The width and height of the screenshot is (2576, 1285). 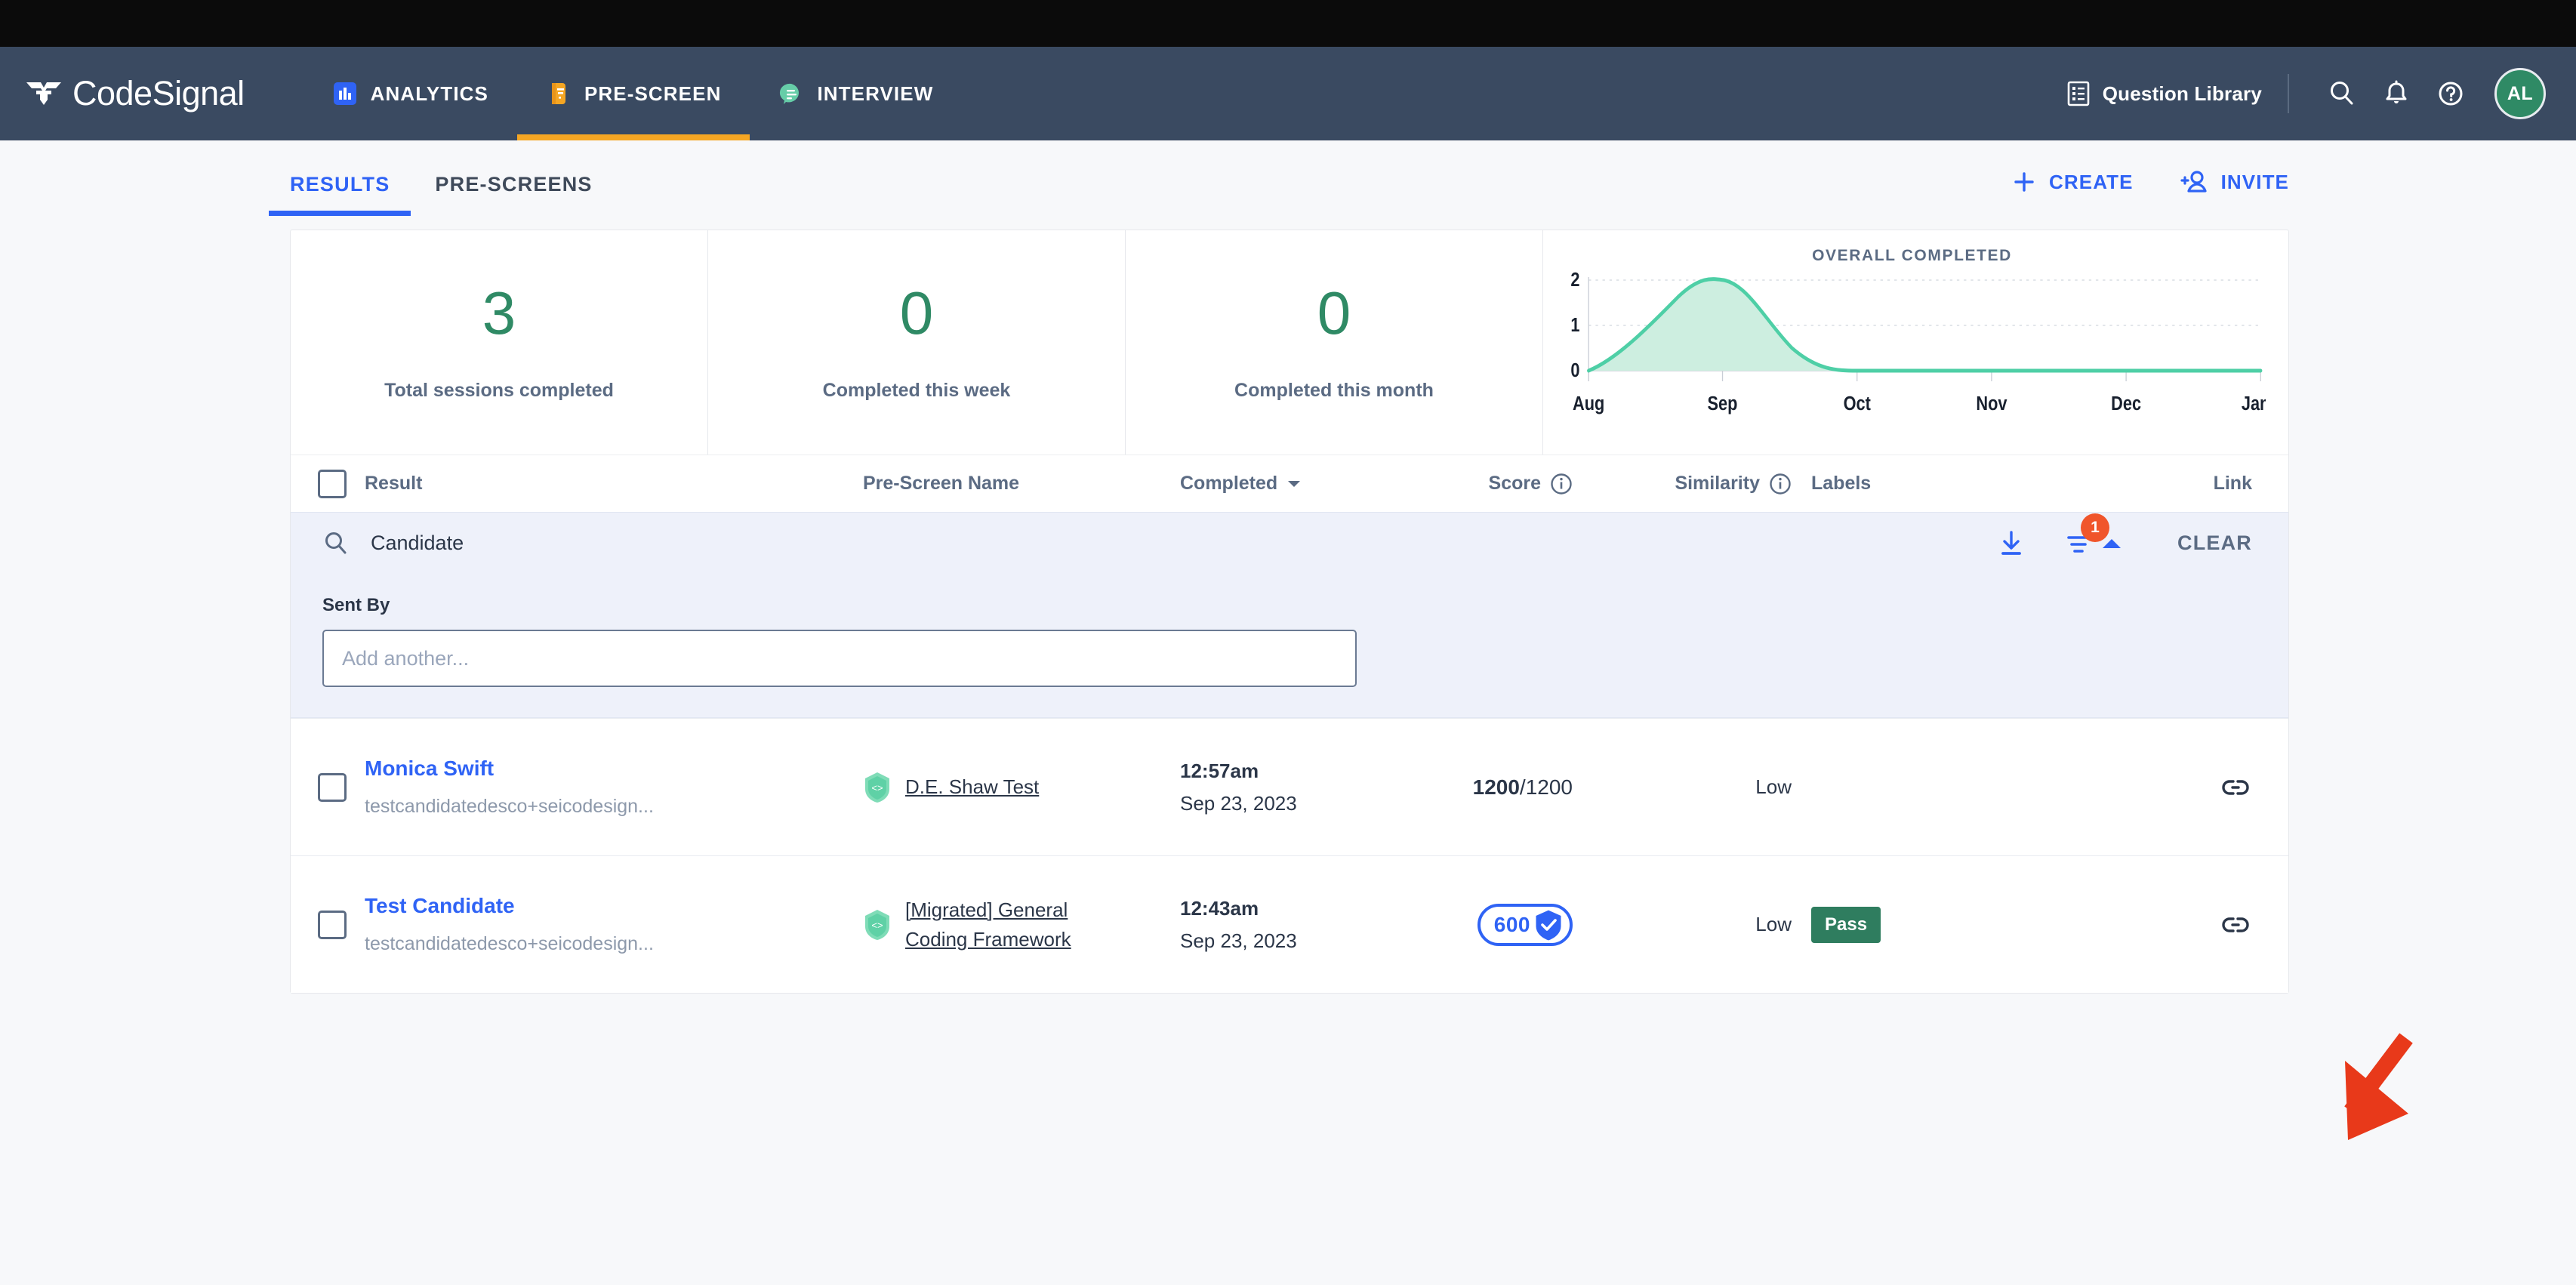 I want to click on prescreen-name-link: D.E. Shaw Test, so click(x=972, y=787).